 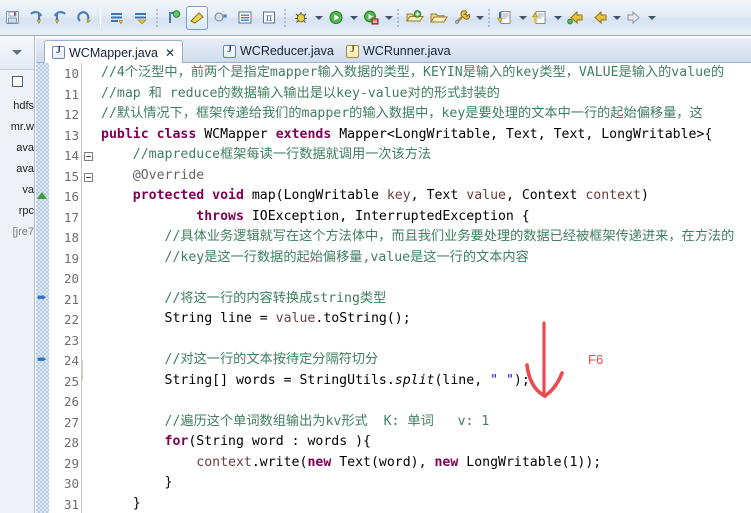 I want to click on debug-icon, so click(x=301, y=18).